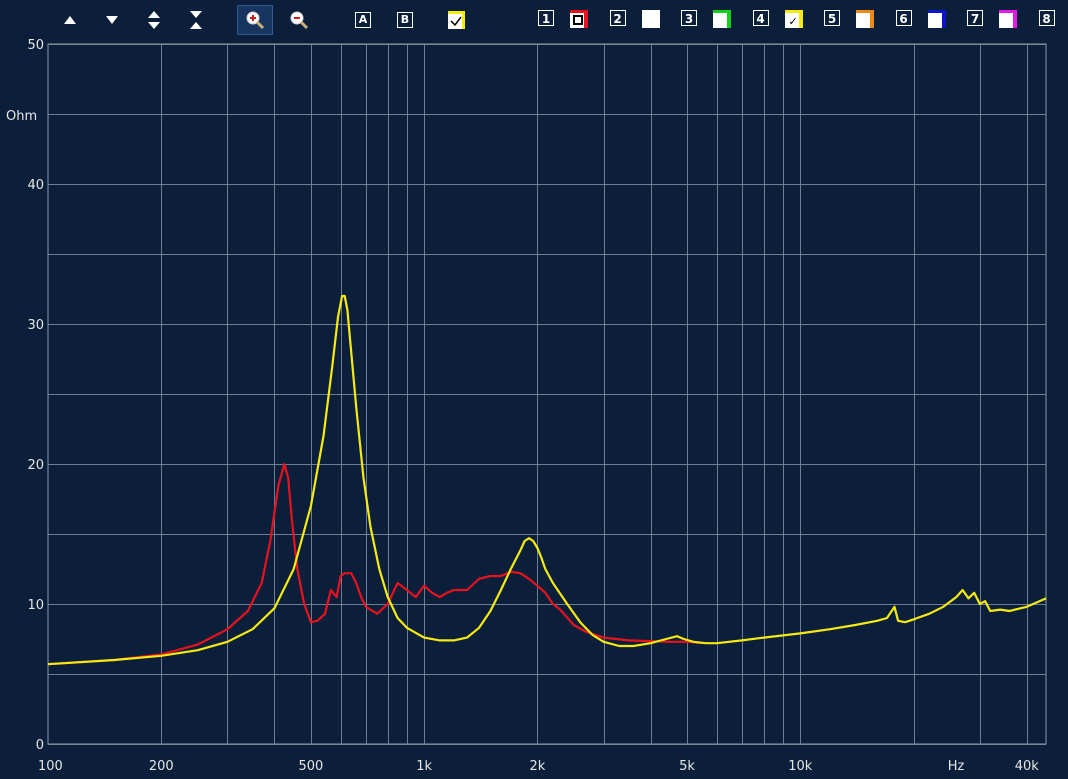  I want to click on x-tick-label: 1k, so click(424, 766).